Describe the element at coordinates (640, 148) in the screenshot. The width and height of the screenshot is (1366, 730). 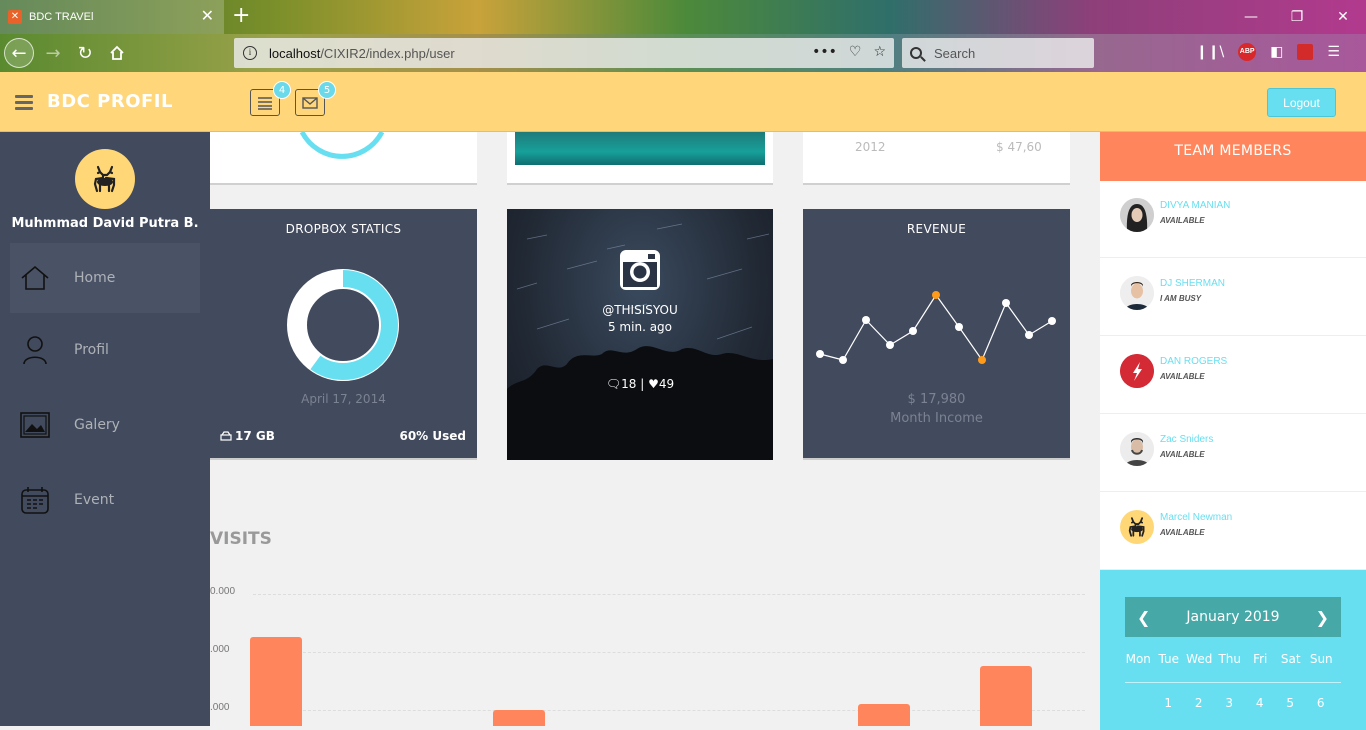
I see `landscape-image` at that location.